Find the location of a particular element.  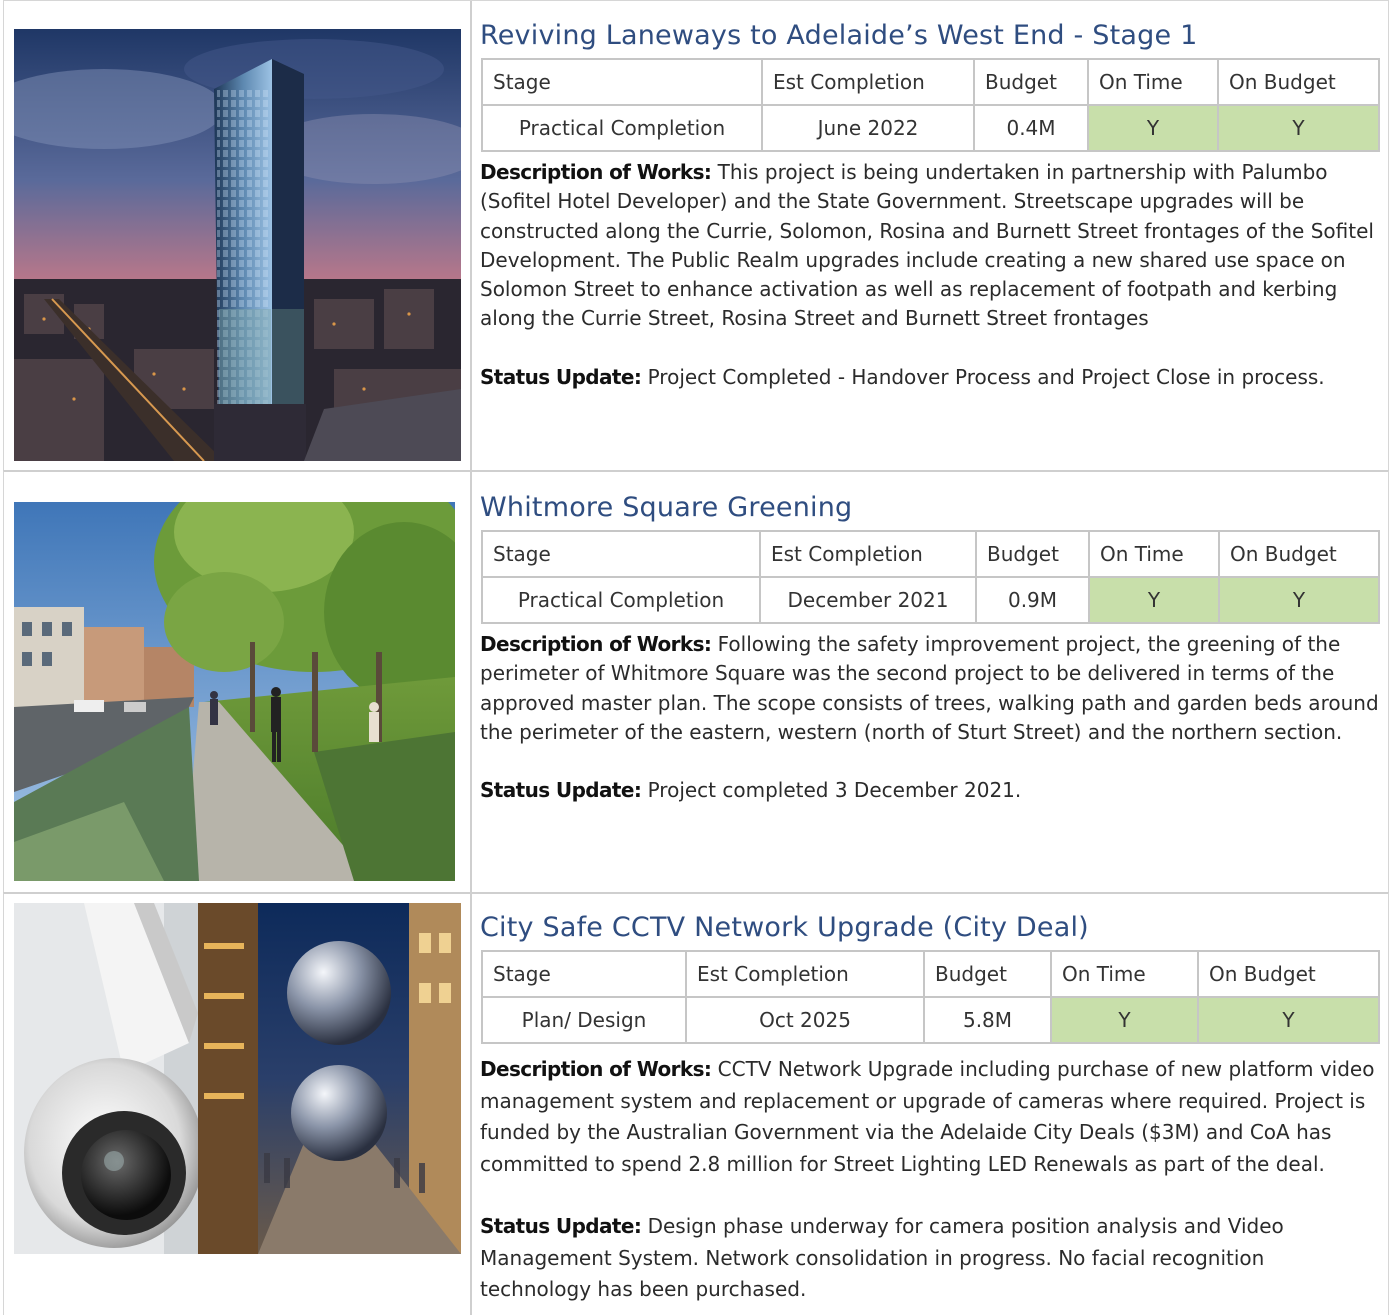

budget-cell: 0.9M is located at coordinates (1032, 600).